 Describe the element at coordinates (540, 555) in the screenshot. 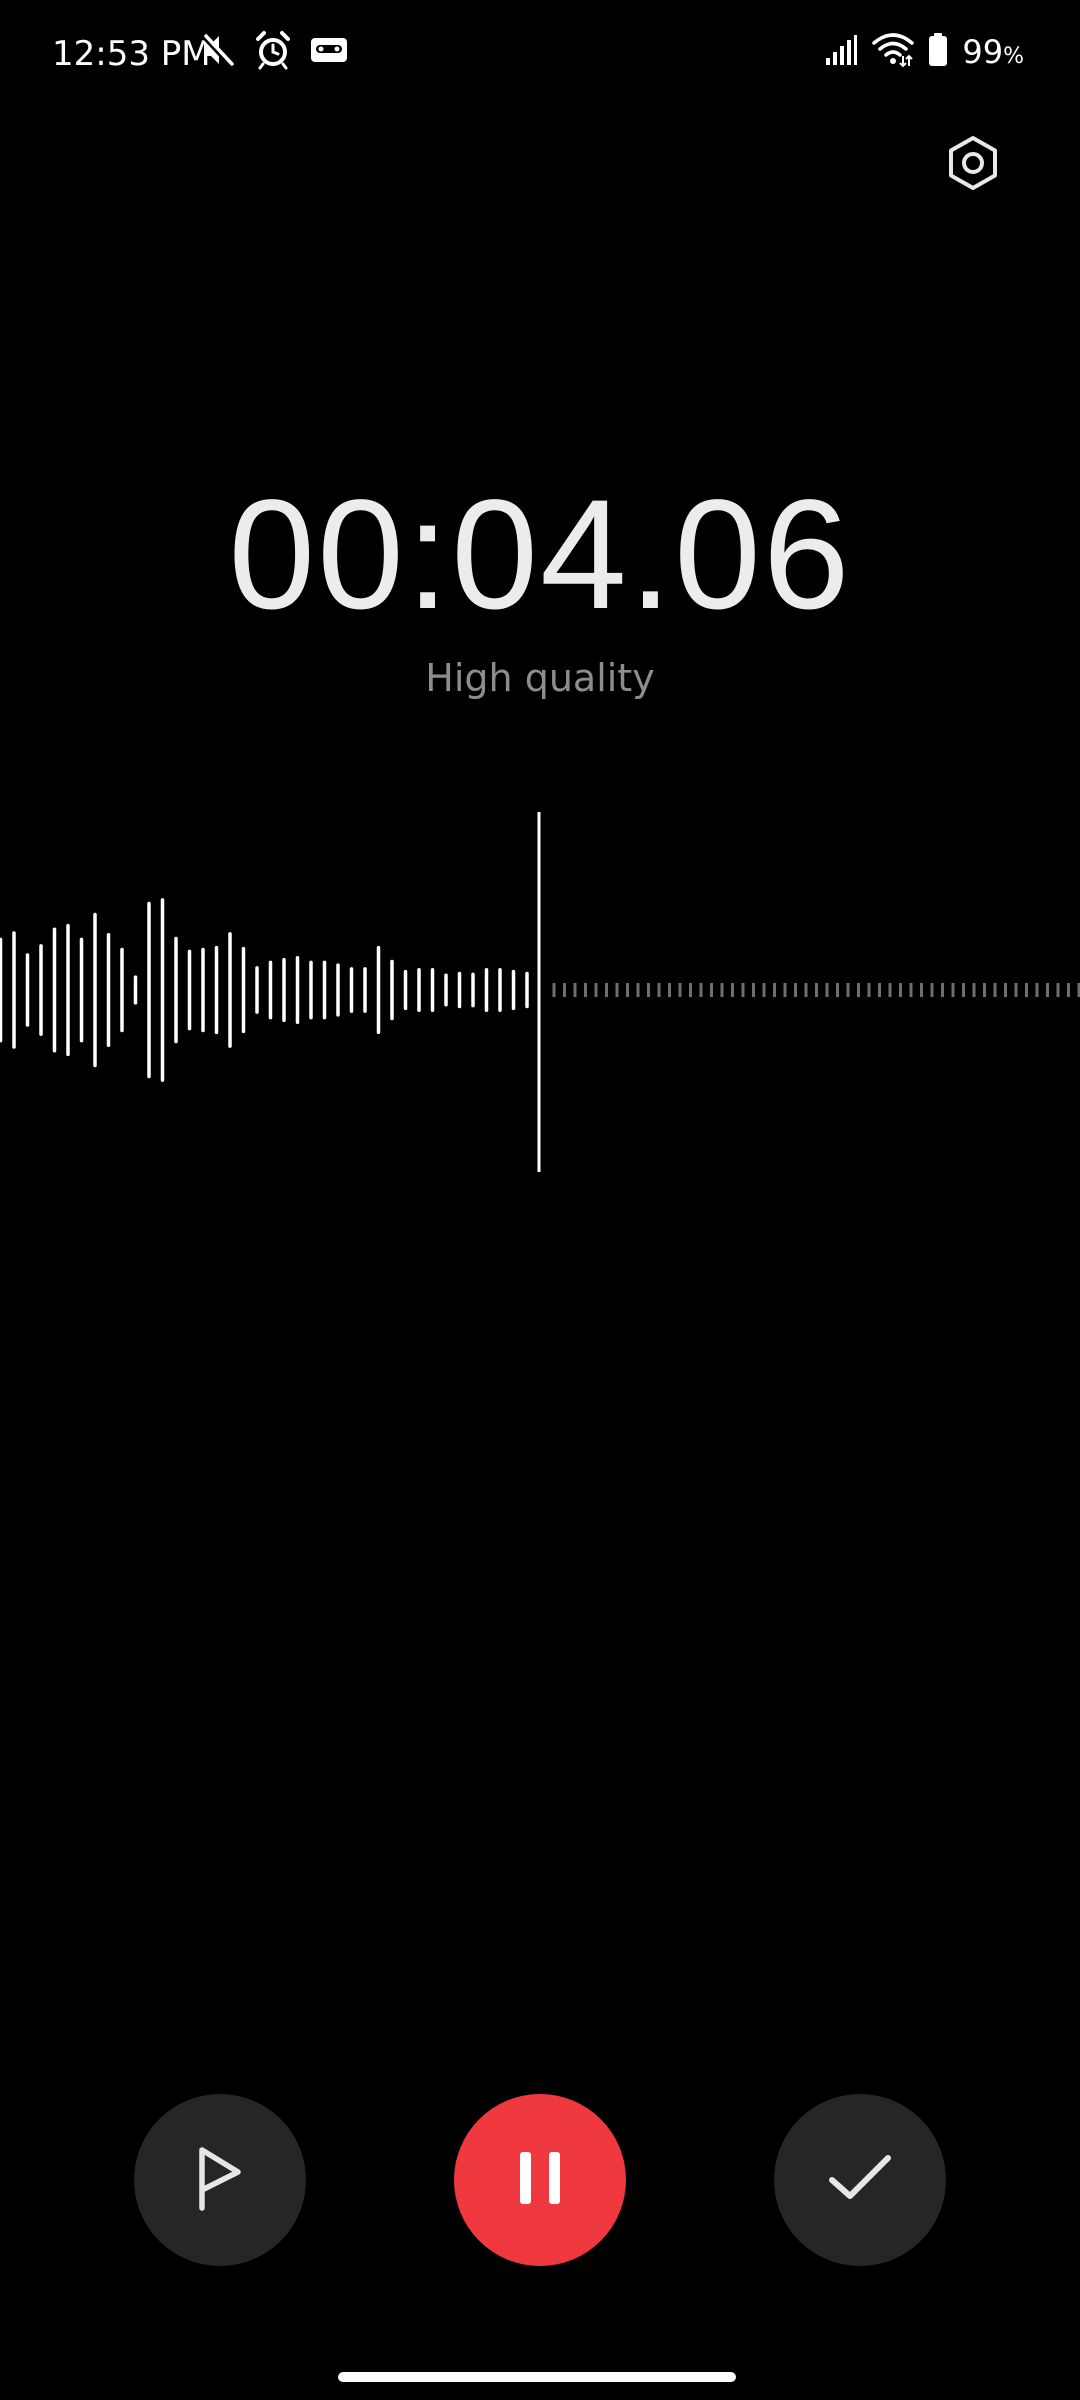

I see `elapsed-timer: 00:04.06` at that location.